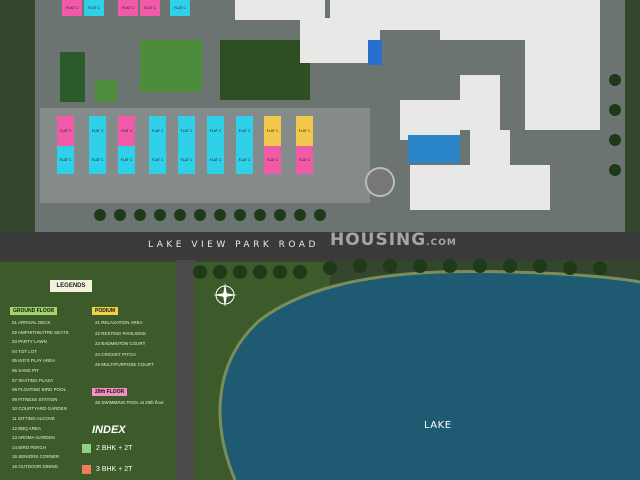 This screenshot has width=640, height=480. What do you see at coordinates (34, 311) in the screenshot?
I see `legend-header-ground-floor: GROUND FLOOR` at bounding box center [34, 311].